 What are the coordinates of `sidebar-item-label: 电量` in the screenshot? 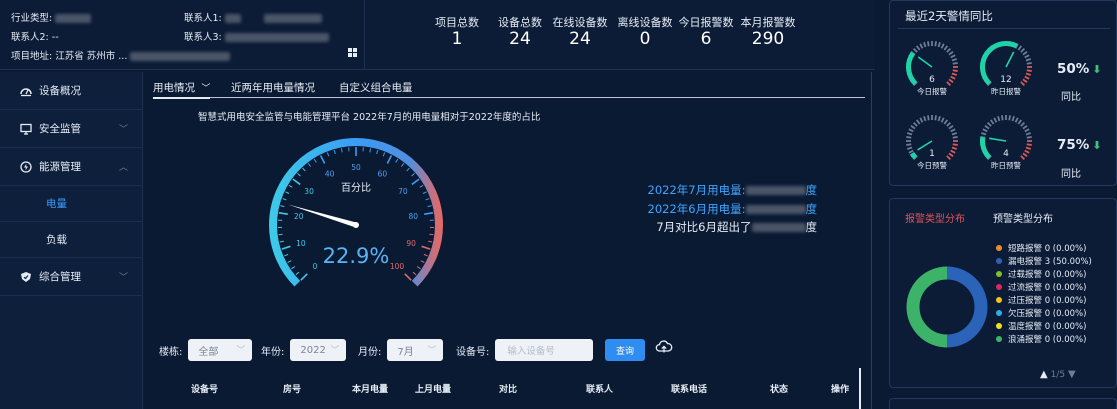 It's located at (56, 204).